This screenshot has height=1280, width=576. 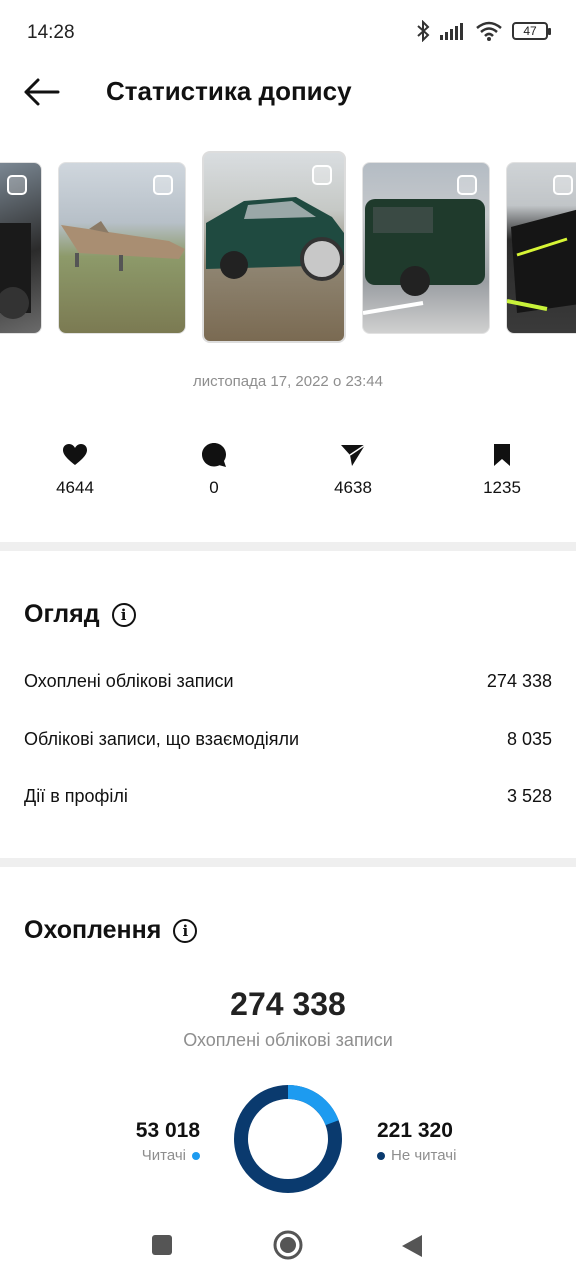 What do you see at coordinates (287, 381) in the screenshot?
I see `post-date: листопада 17, 2022 о 23:44` at bounding box center [287, 381].